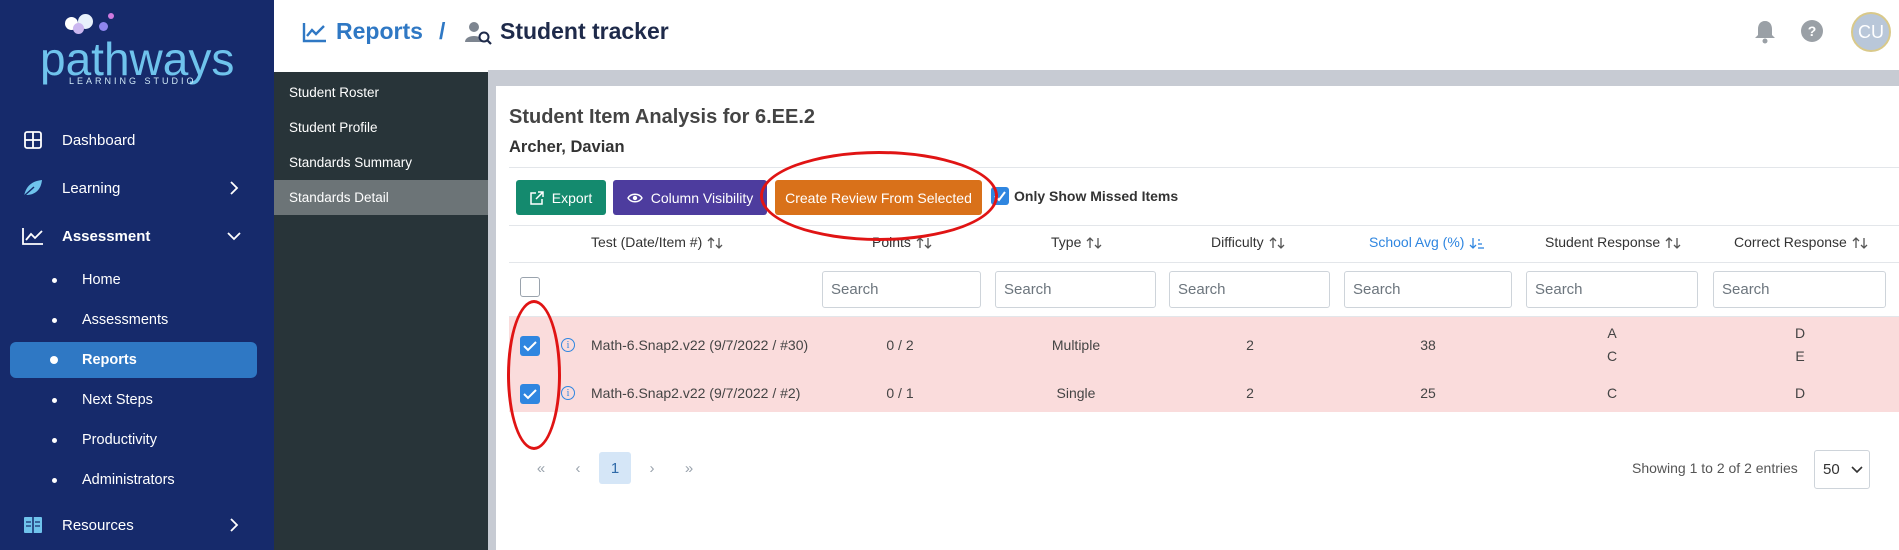  I want to click on top-header: Reports / Student tracker ? CU, so click(1086, 35).